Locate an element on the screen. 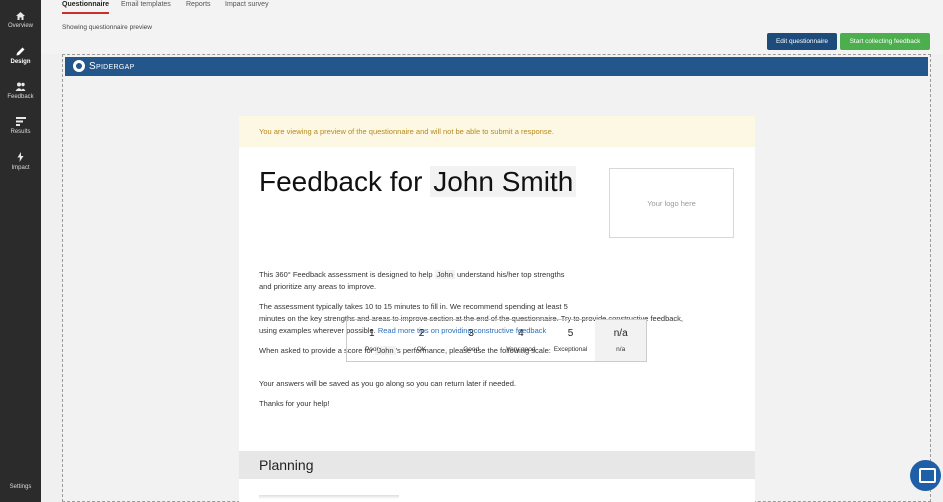 This screenshot has width=943, height=502. tab-questionnaire: Questionnaire is located at coordinates (86, 7).